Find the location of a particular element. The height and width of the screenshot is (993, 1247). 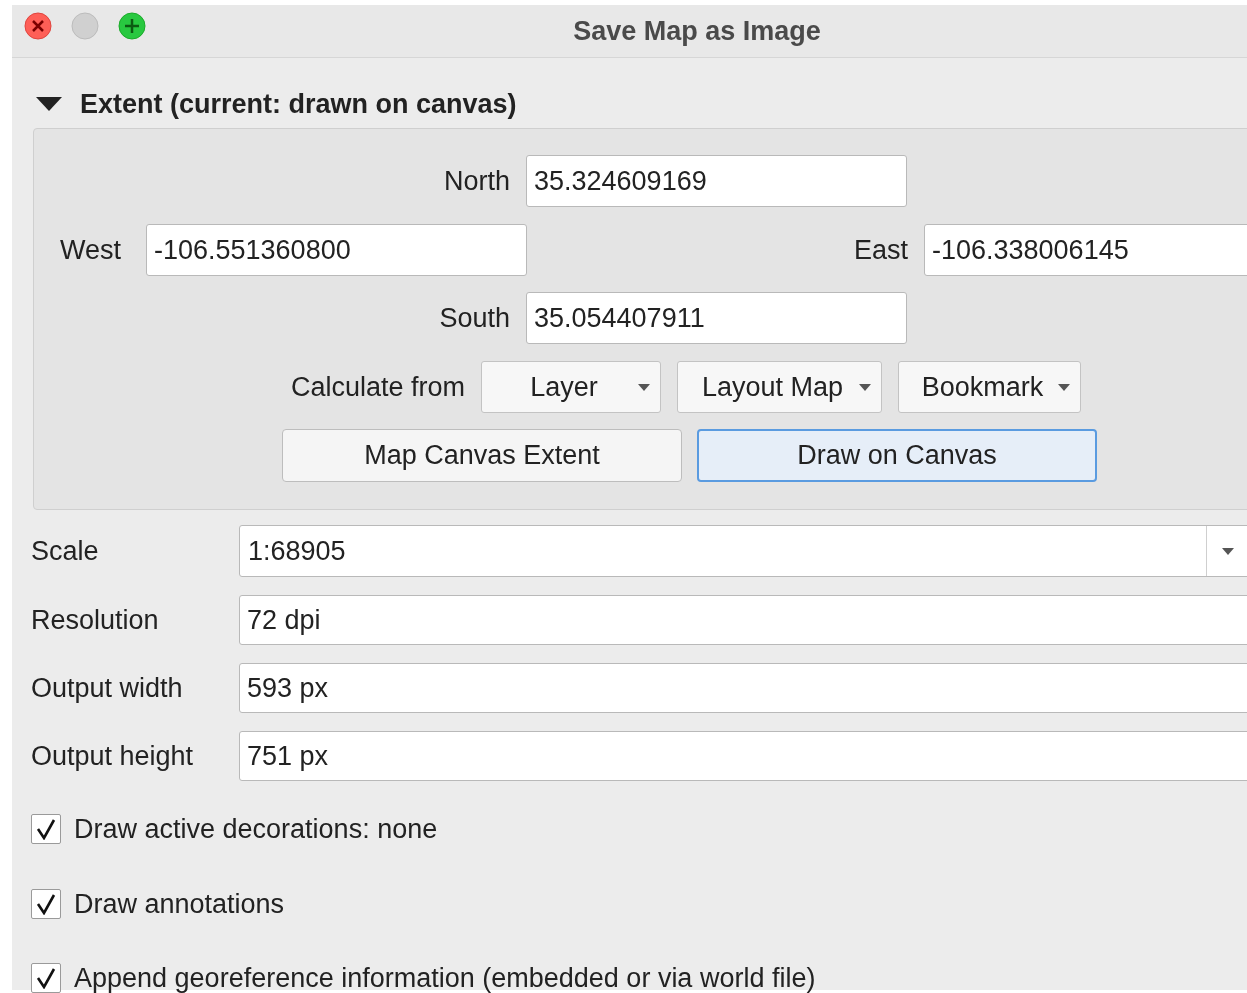

field-value: 35.324609169 is located at coordinates (620, 181).